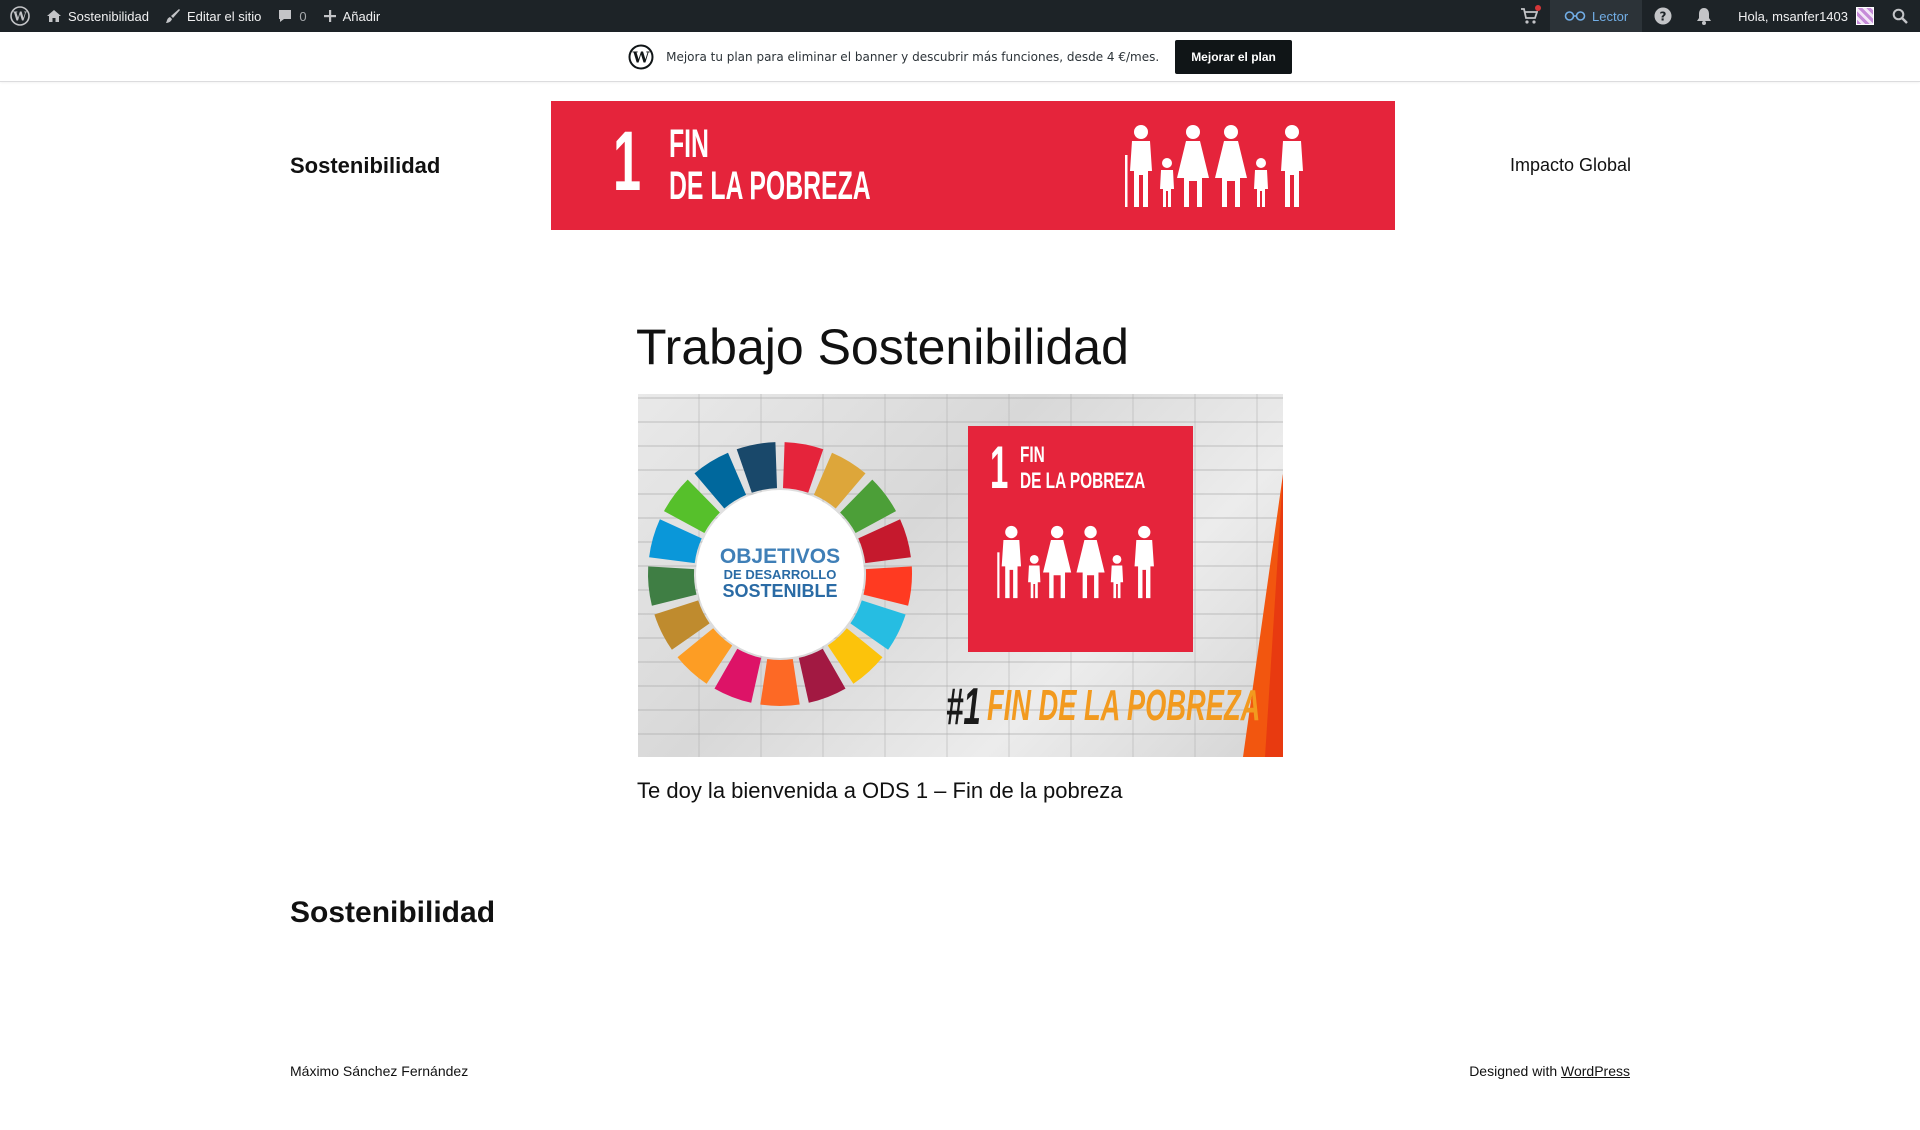 Image resolution: width=1920 pixels, height=1130 pixels. Describe the element at coordinates (303, 16) in the screenshot. I see `comments-count: 0` at that location.